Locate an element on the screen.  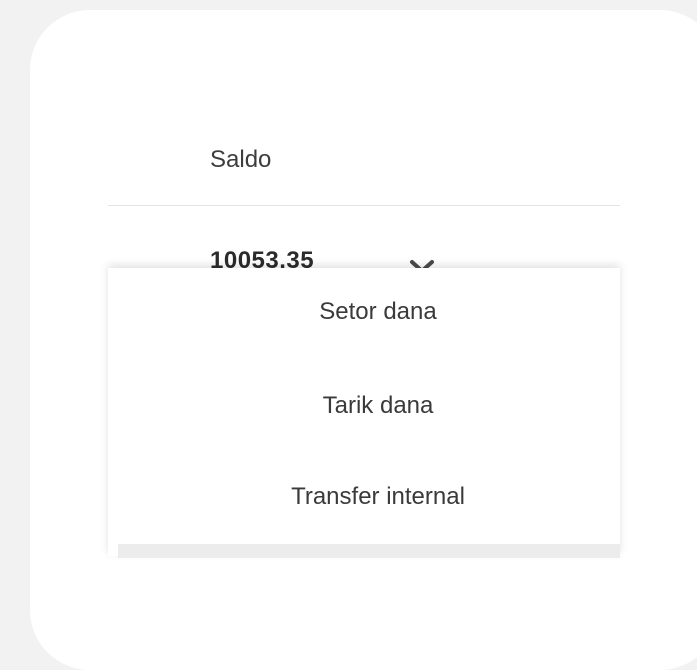
balance-row: 10053.35 is located at coordinates (364, 237).